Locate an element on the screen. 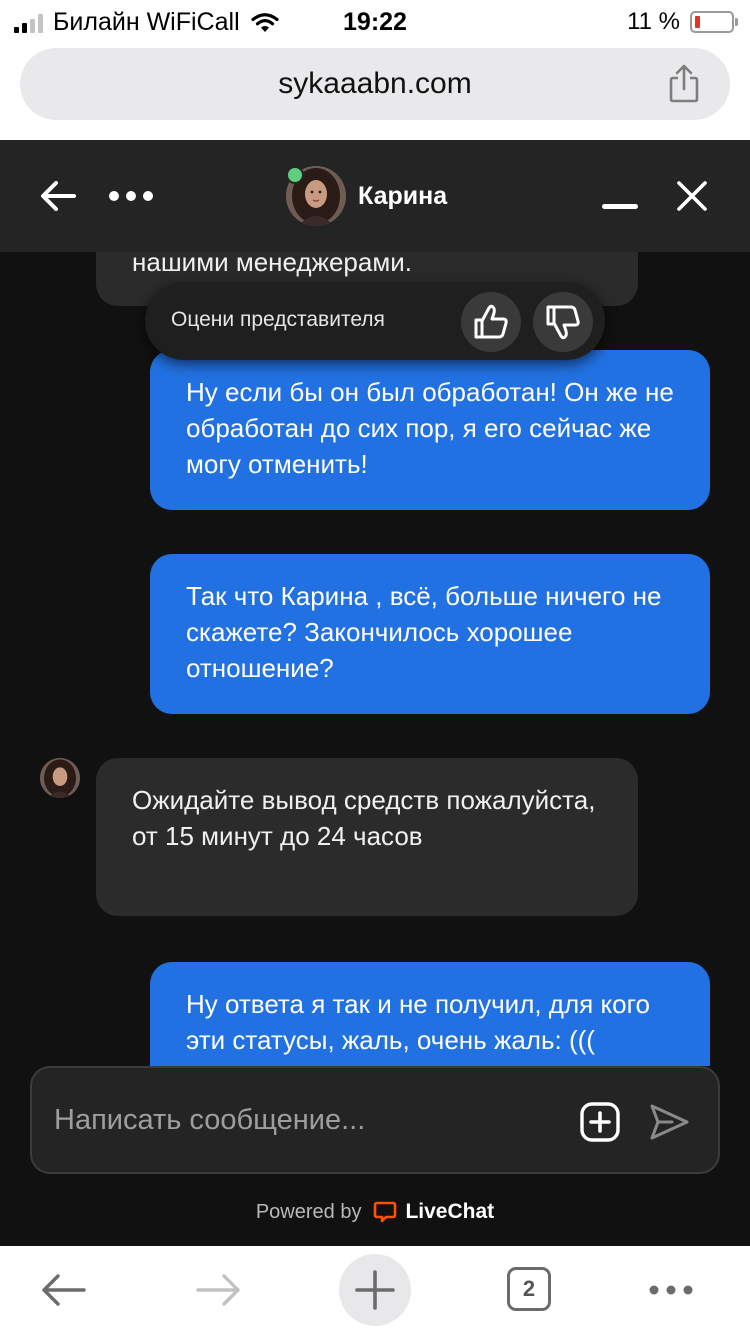 The image size is (750, 1334). plus-icon is located at coordinates (375, 1290).